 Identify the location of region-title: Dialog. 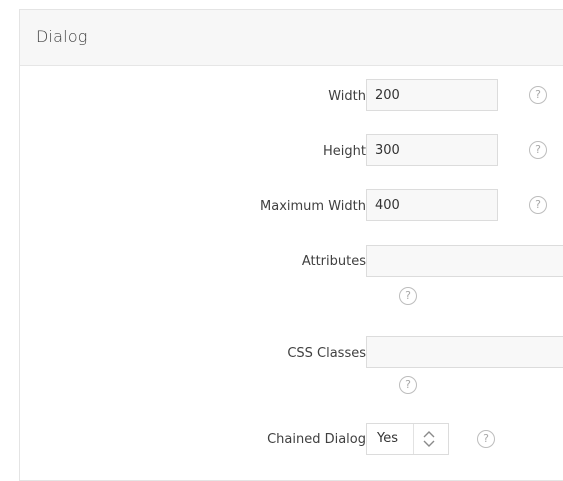
(62, 36).